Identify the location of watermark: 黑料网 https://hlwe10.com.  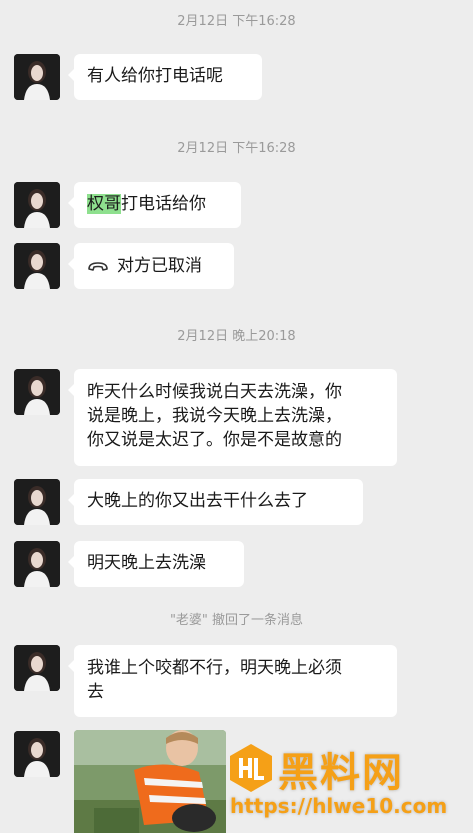
(350, 784).